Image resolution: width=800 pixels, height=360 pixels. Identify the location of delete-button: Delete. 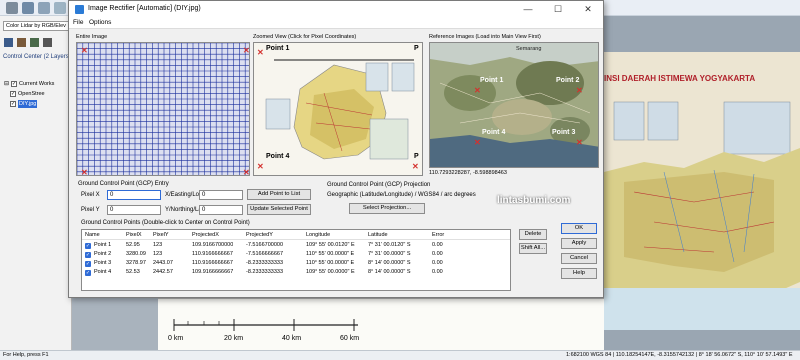
(533, 234).